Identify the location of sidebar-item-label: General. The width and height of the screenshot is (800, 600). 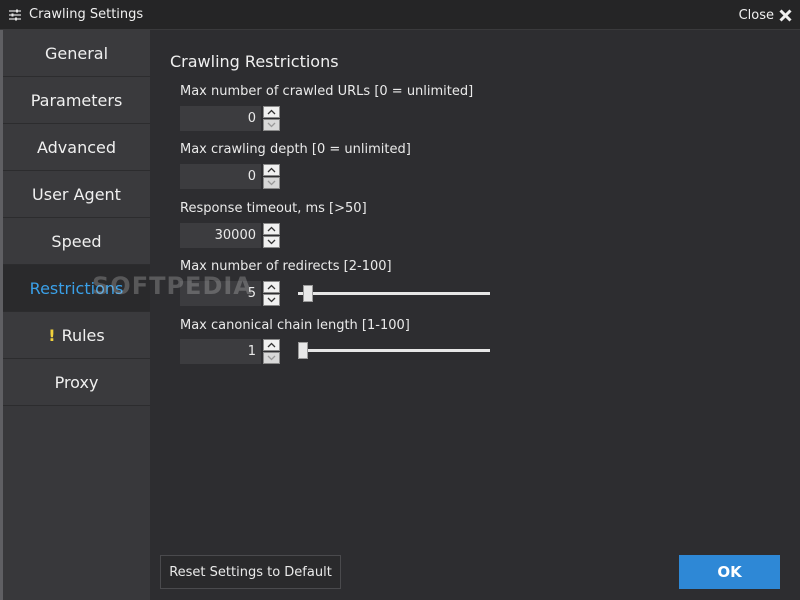
(76, 53).